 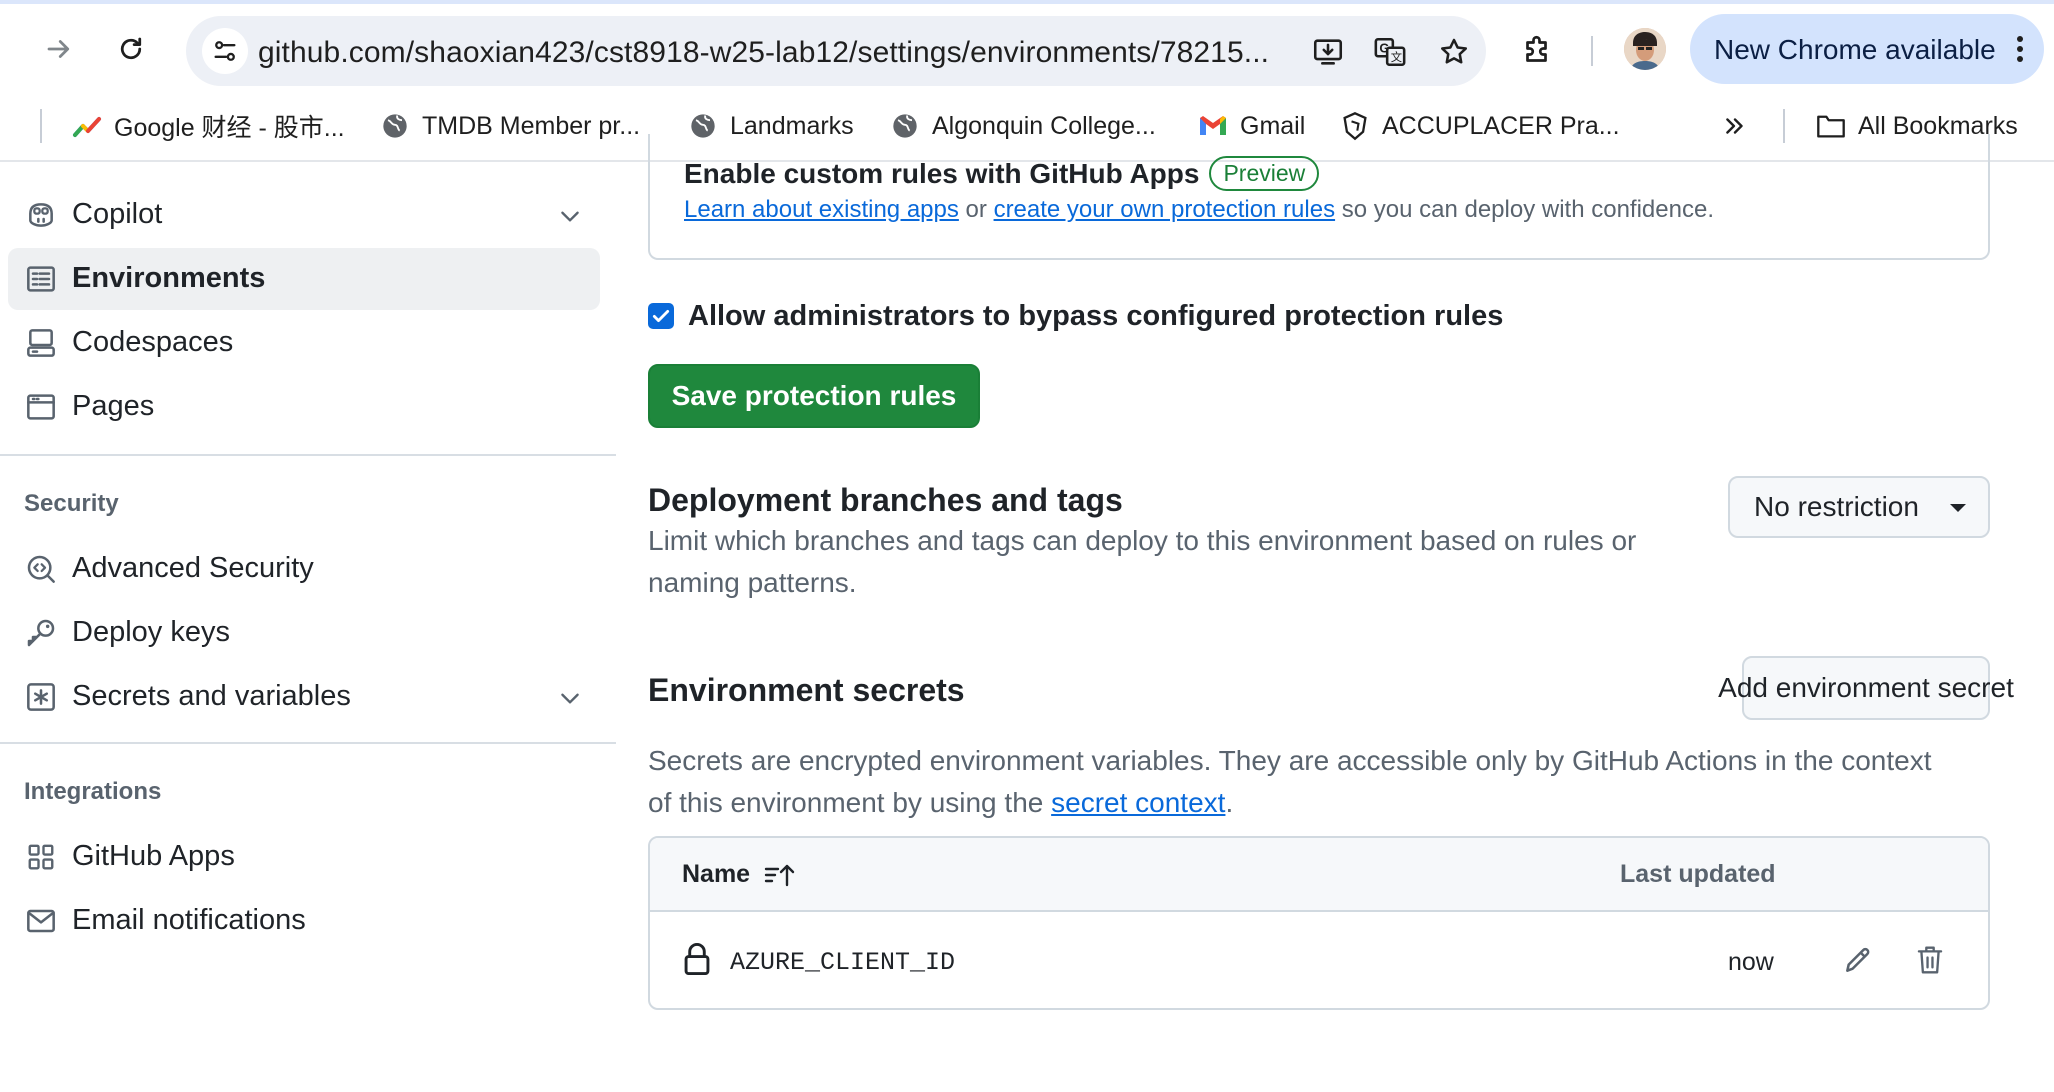 I want to click on asterisk-icon, so click(x=41, y=697).